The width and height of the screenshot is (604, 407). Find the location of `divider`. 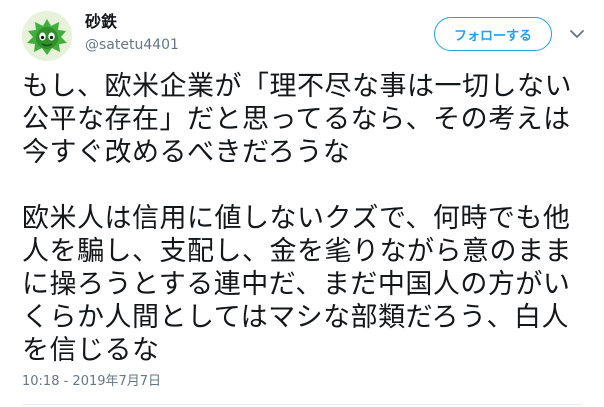

divider is located at coordinates (302, 404).